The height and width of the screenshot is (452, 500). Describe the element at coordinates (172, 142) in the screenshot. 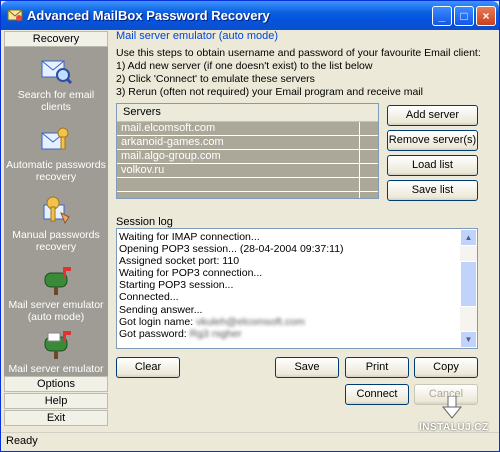

I see `server-name: arkanoid-games.com` at that location.